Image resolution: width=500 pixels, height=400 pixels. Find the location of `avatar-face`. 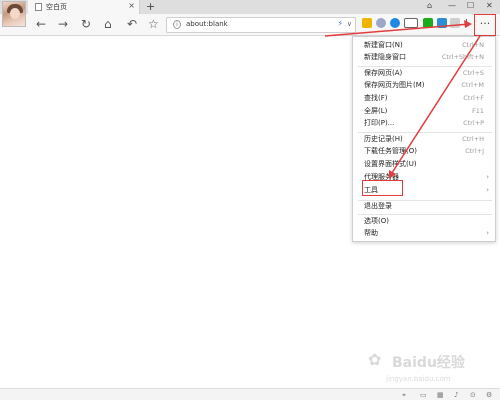

avatar-face is located at coordinates (15, 13).